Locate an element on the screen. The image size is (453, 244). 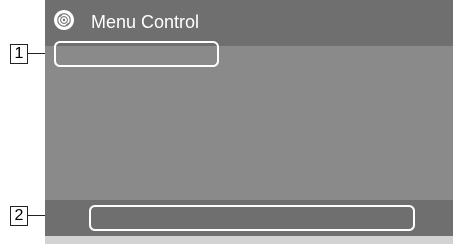
disc-icon is located at coordinates (64, 20).